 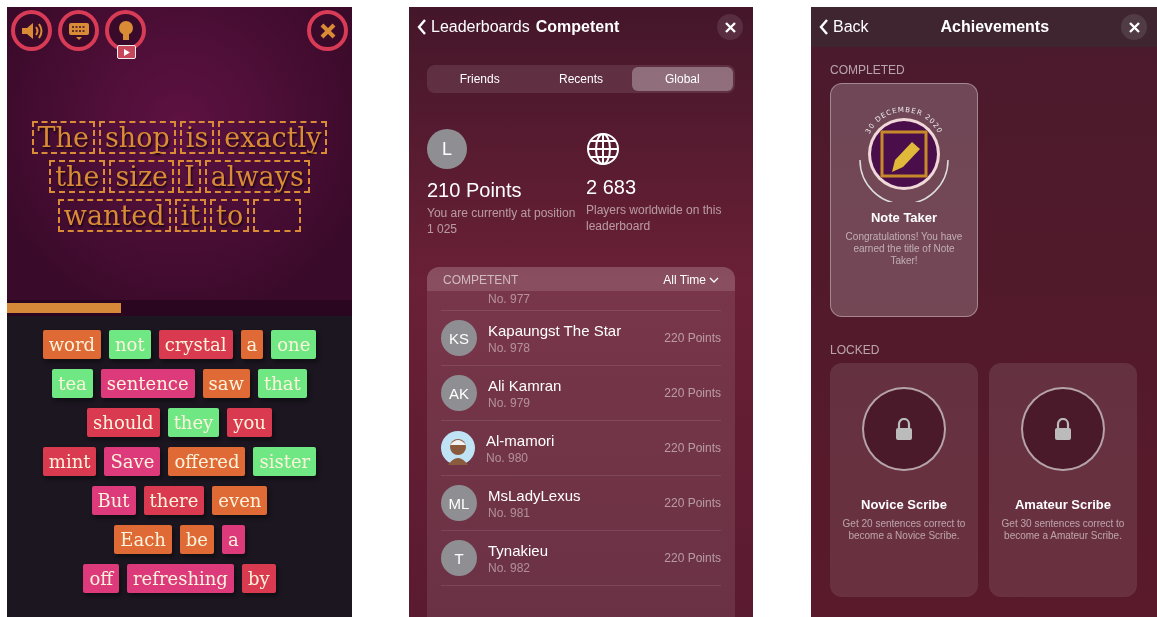 What do you see at coordinates (995, 27) in the screenshot?
I see `screen-title: Achievements` at bounding box center [995, 27].